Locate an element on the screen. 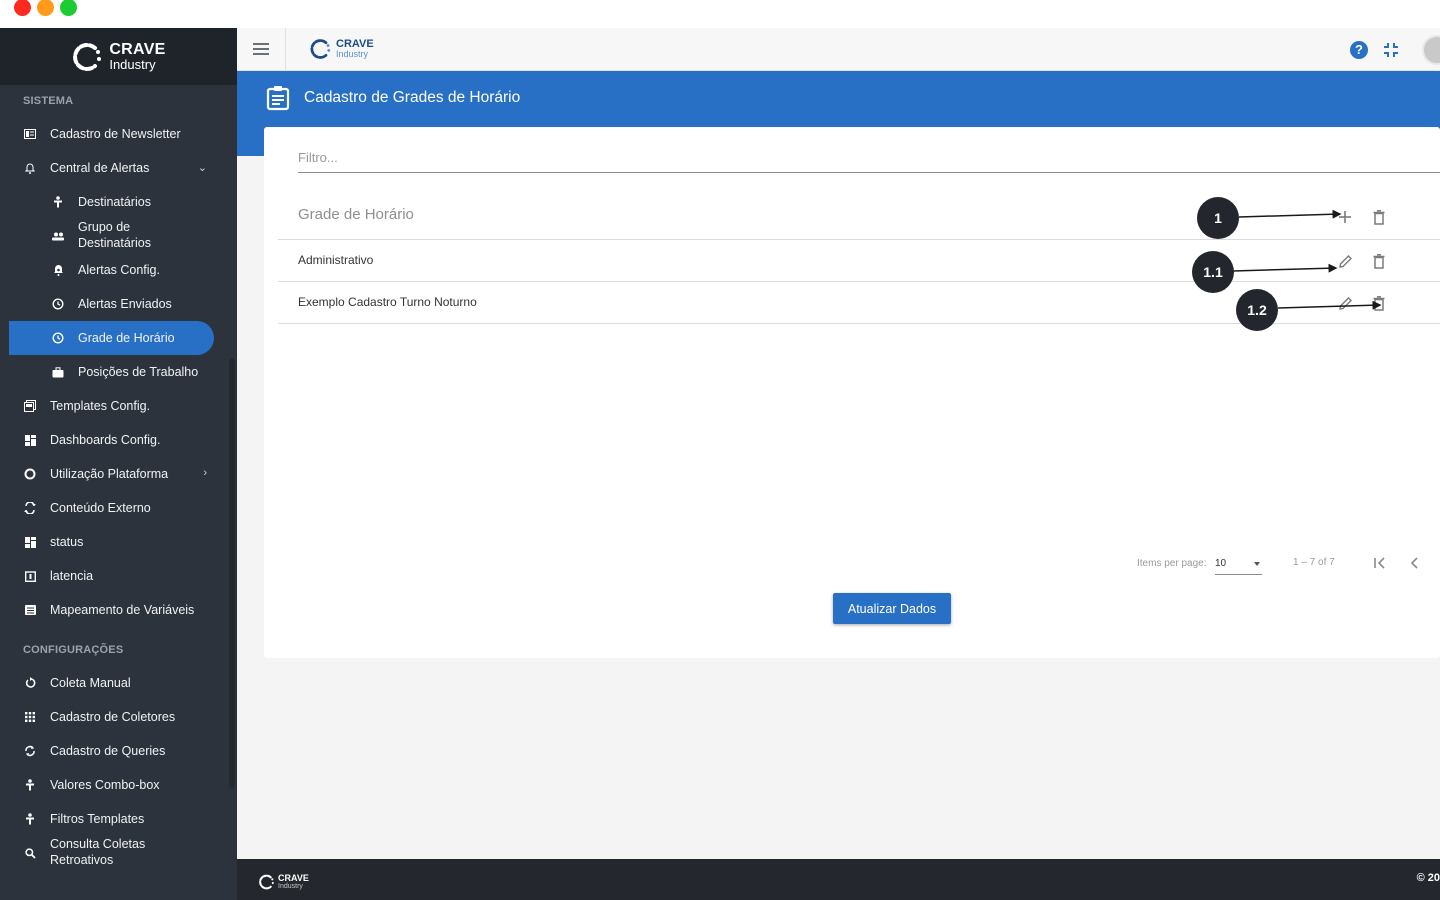 The height and width of the screenshot is (900, 1440). close-window-icon is located at coordinates (22, 8).